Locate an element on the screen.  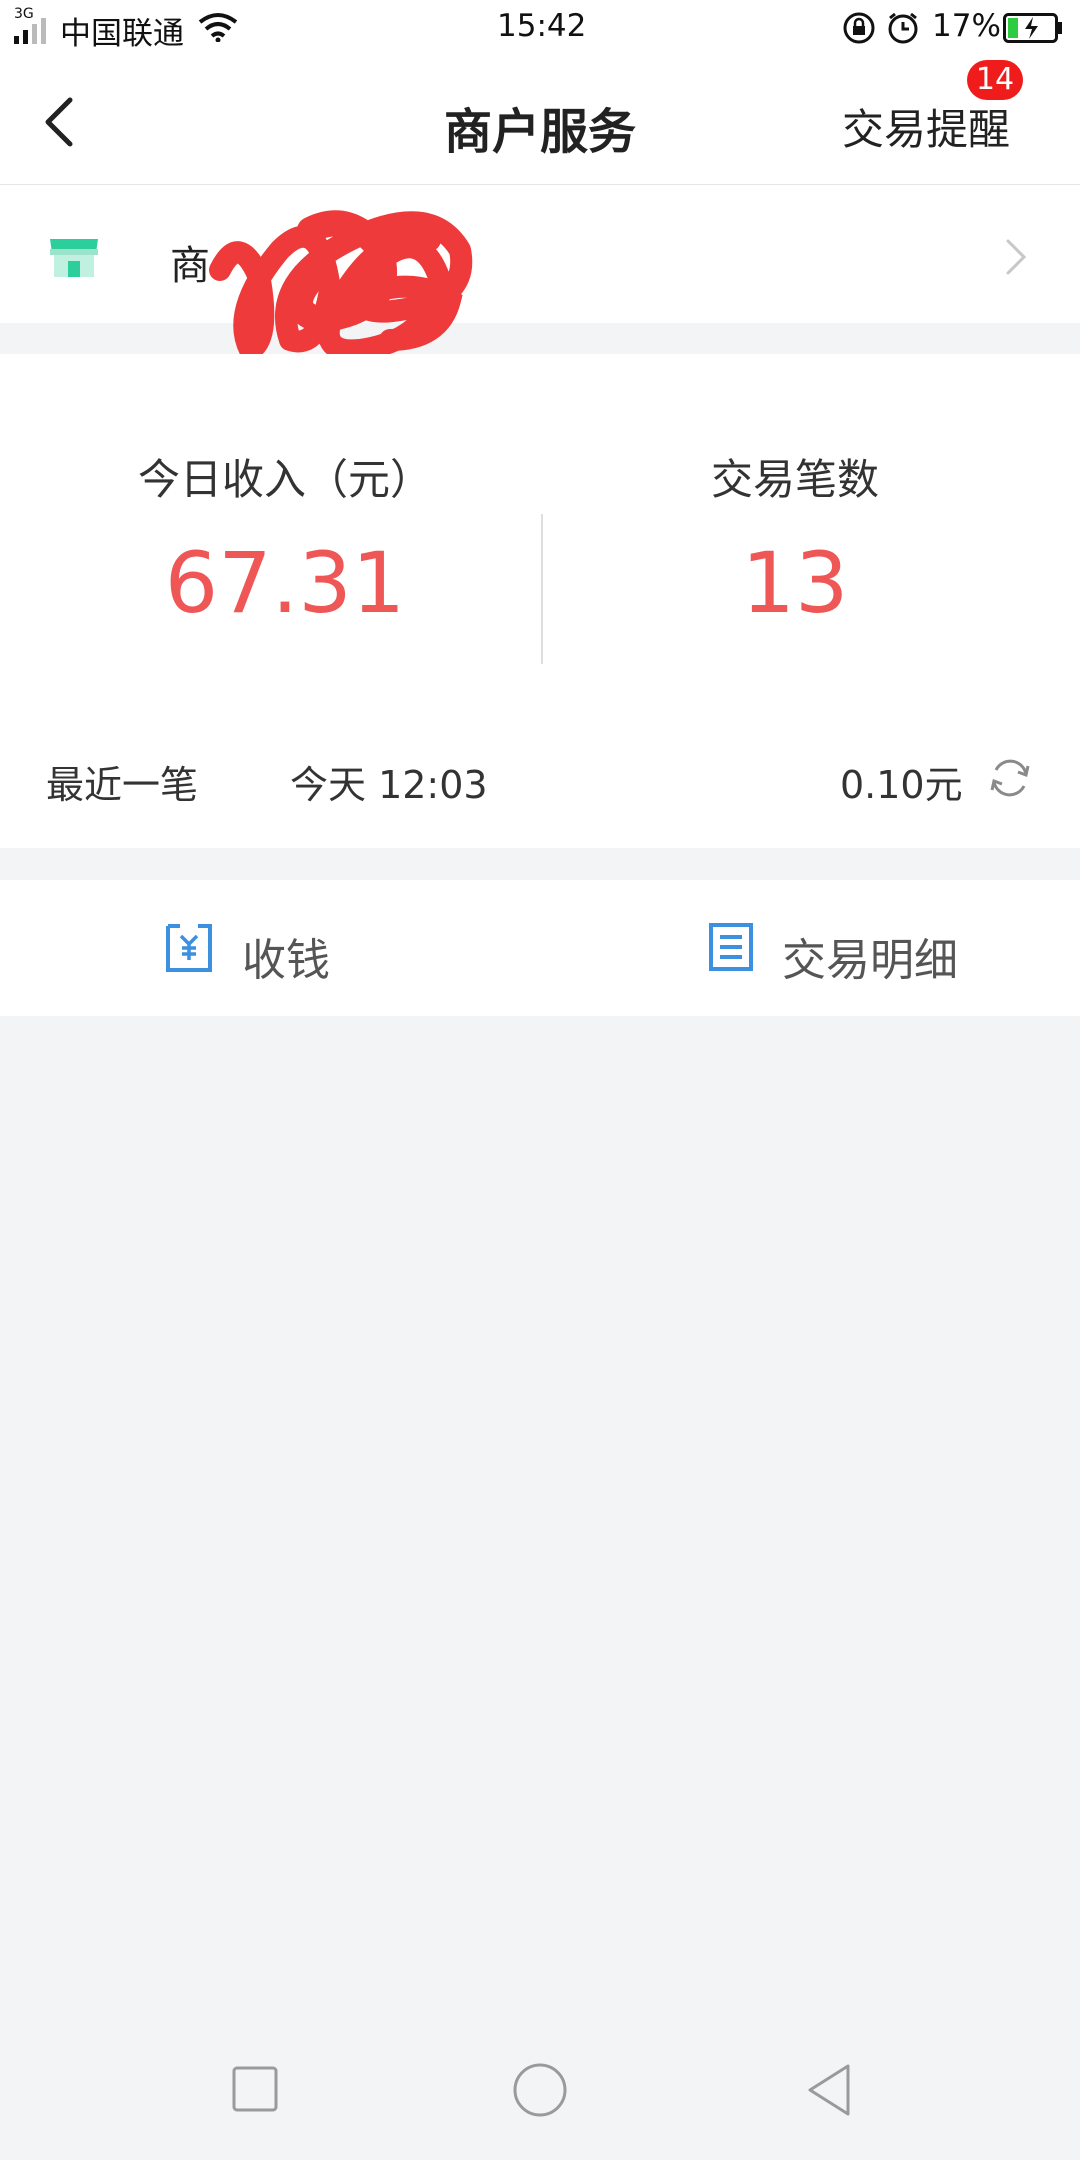
system-nav-bar is located at coordinates (540, 2088).